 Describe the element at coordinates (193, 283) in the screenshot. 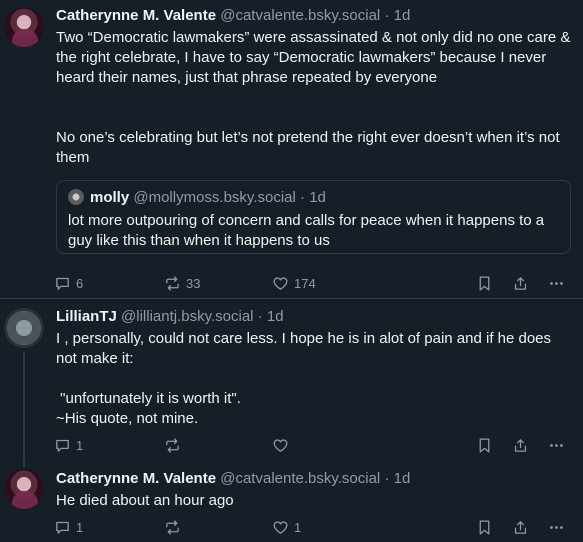

I see `repost-count: 33` at that location.